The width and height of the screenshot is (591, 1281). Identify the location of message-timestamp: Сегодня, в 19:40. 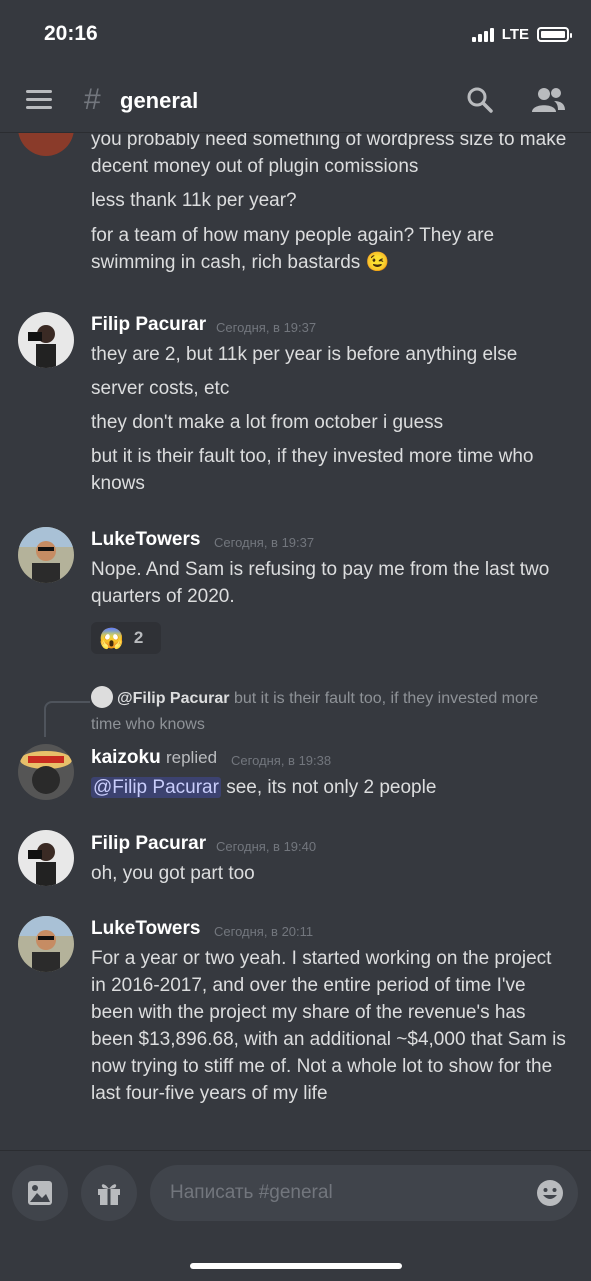
(266, 846).